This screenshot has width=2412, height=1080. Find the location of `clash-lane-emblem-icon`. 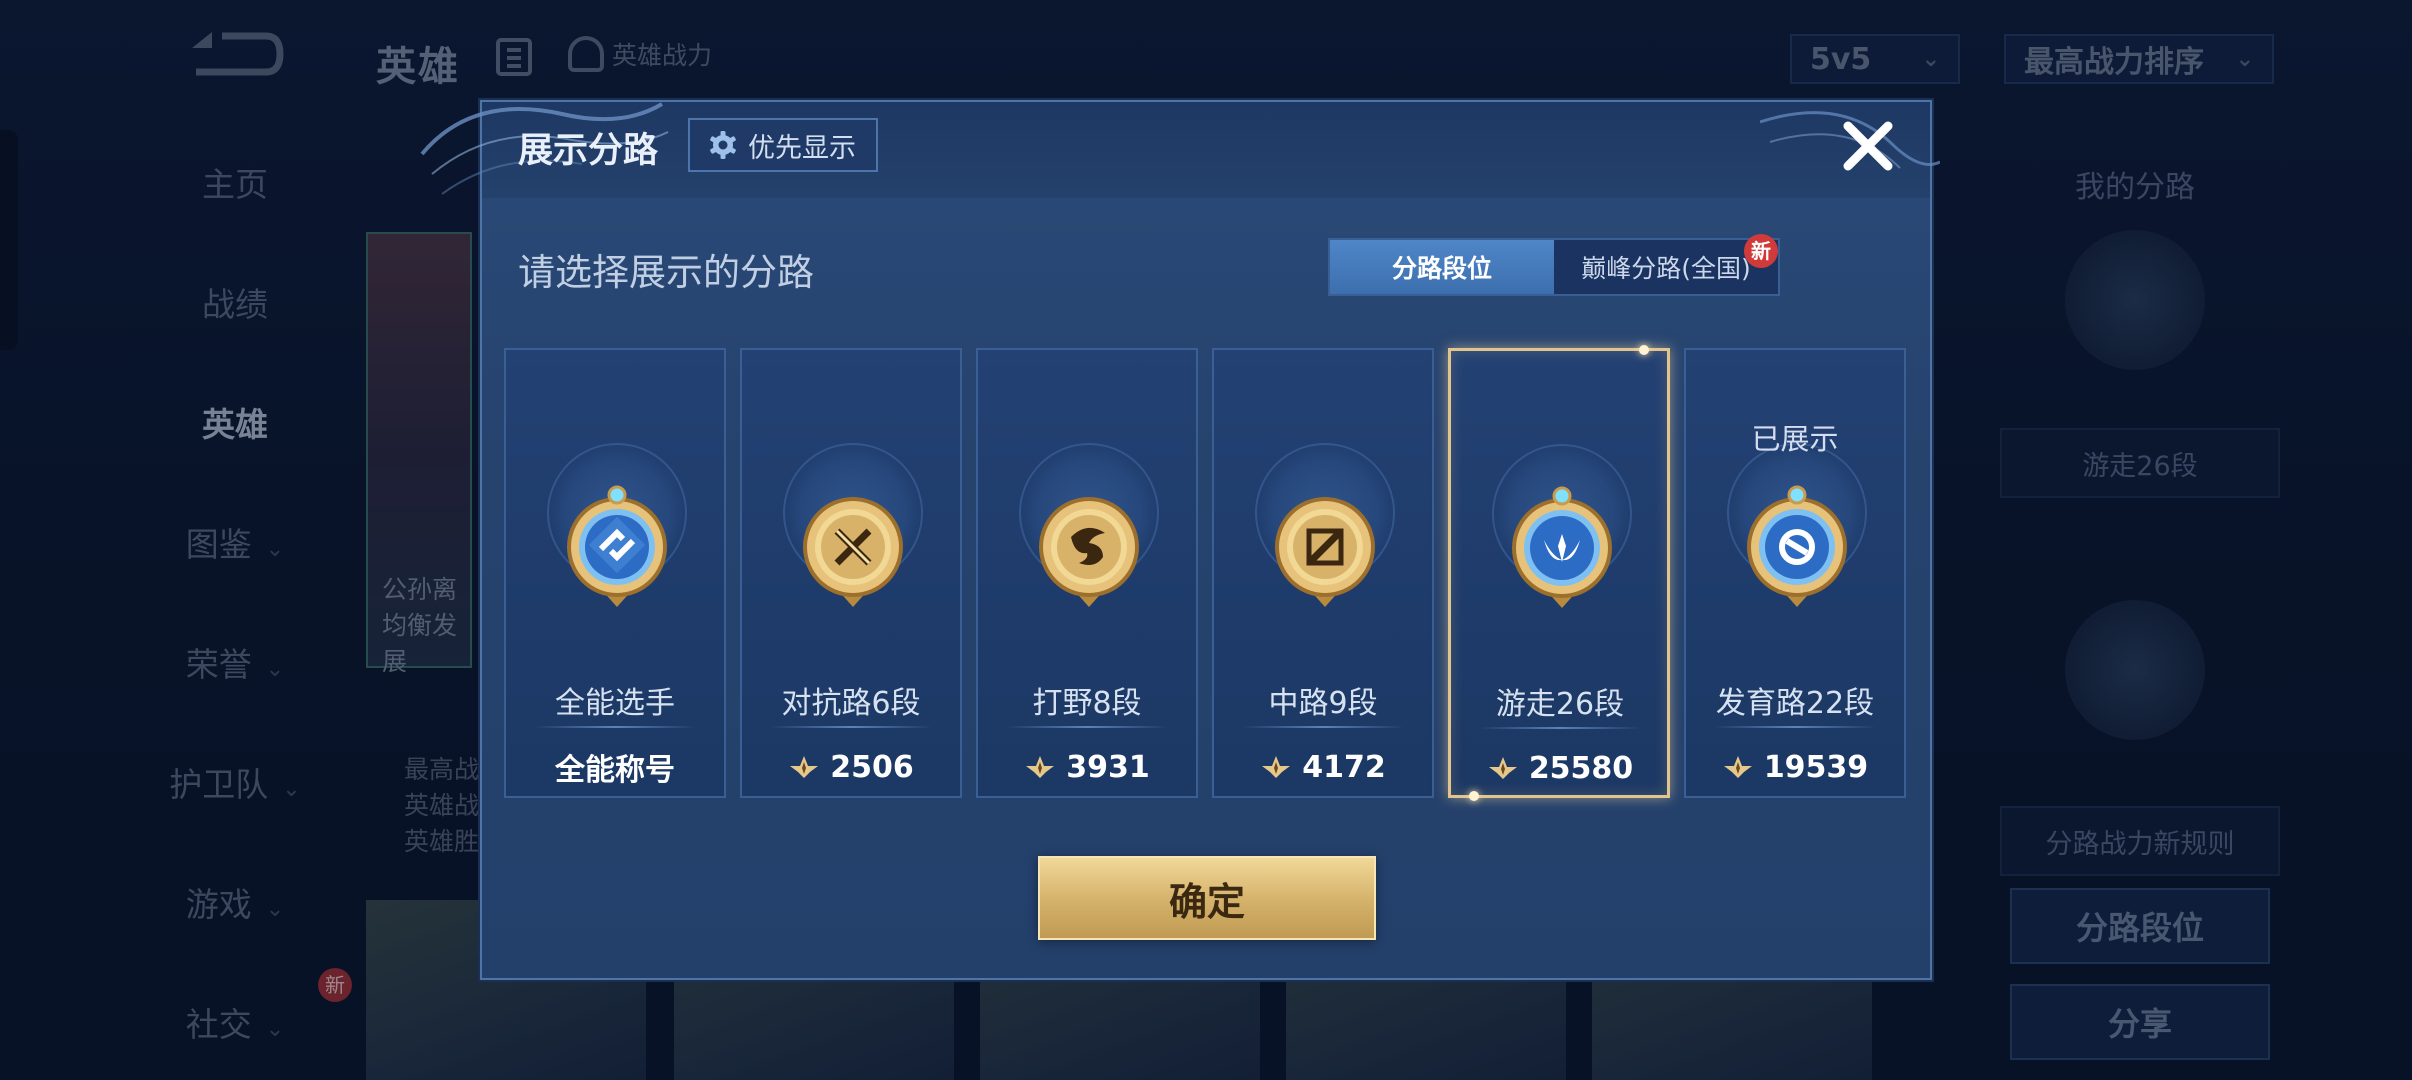

clash-lane-emblem-icon is located at coordinates (853, 552).